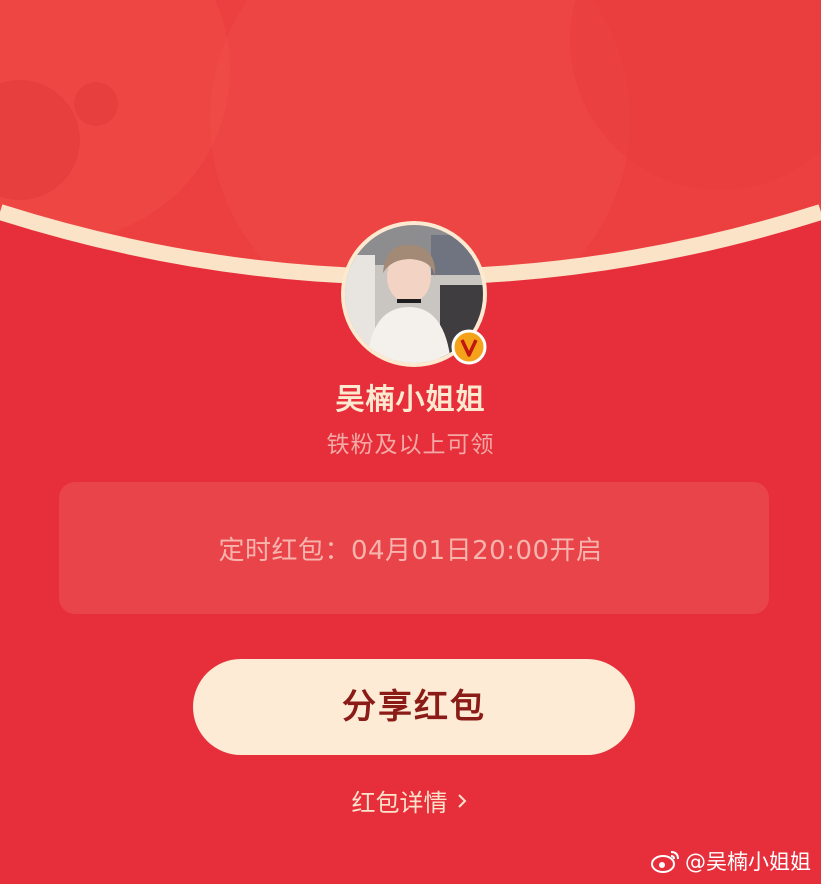 The width and height of the screenshot is (821, 884). Describe the element at coordinates (469, 347) in the screenshot. I see `verified-v-badge-icon` at that location.